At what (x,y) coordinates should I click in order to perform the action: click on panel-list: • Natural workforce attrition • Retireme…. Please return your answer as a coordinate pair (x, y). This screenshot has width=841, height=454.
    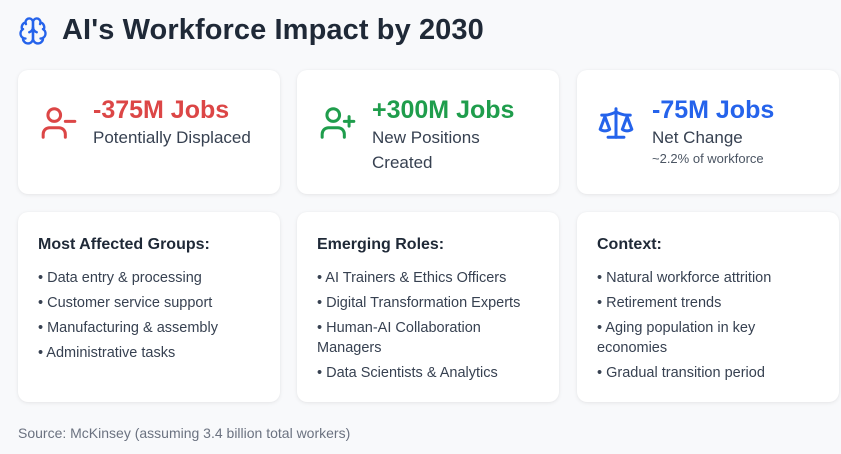
    Looking at the image, I should click on (712, 328).